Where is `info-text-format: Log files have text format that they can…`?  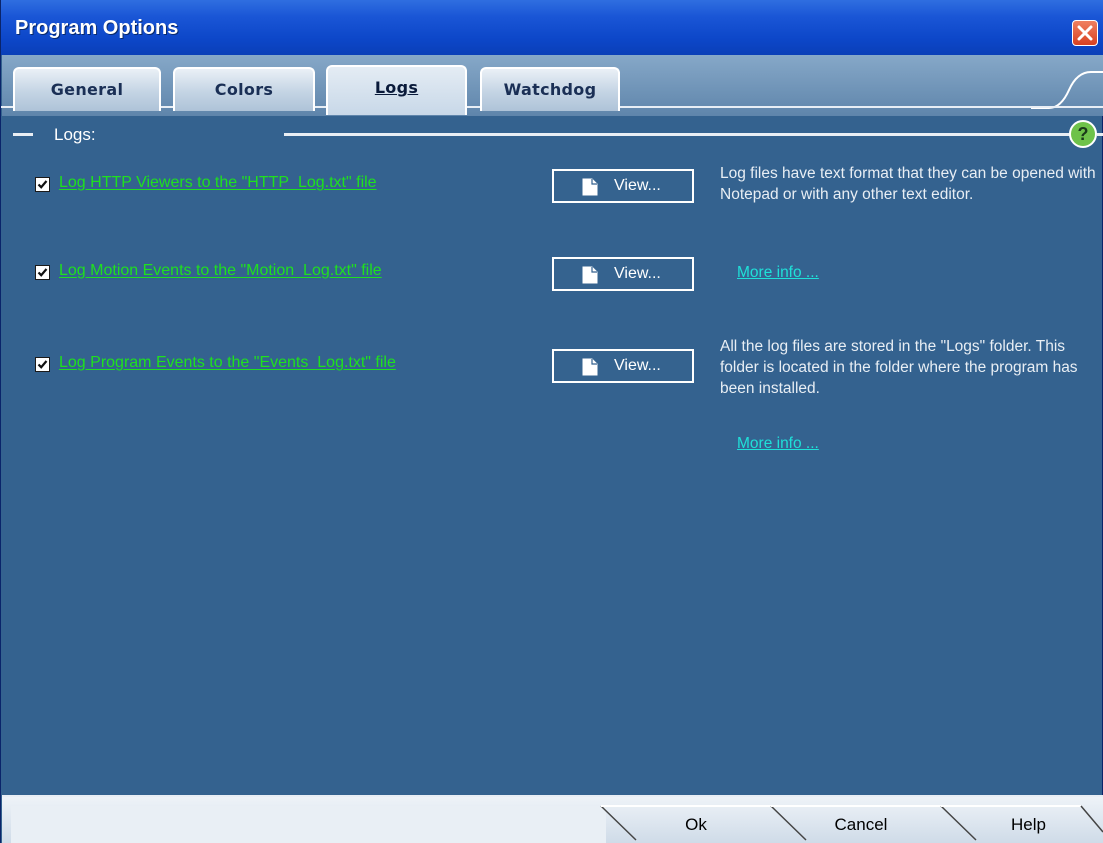 info-text-format: Log files have text format that they can… is located at coordinates (908, 184).